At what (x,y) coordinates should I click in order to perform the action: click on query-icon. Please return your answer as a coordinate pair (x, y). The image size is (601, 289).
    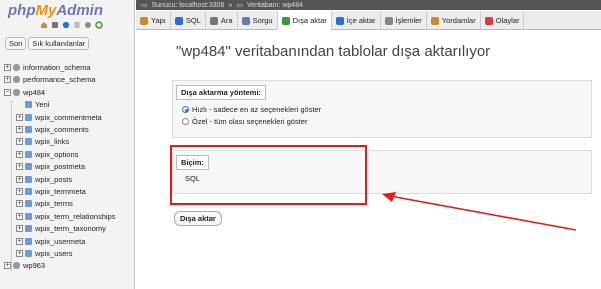
    Looking at the image, I should click on (245, 20).